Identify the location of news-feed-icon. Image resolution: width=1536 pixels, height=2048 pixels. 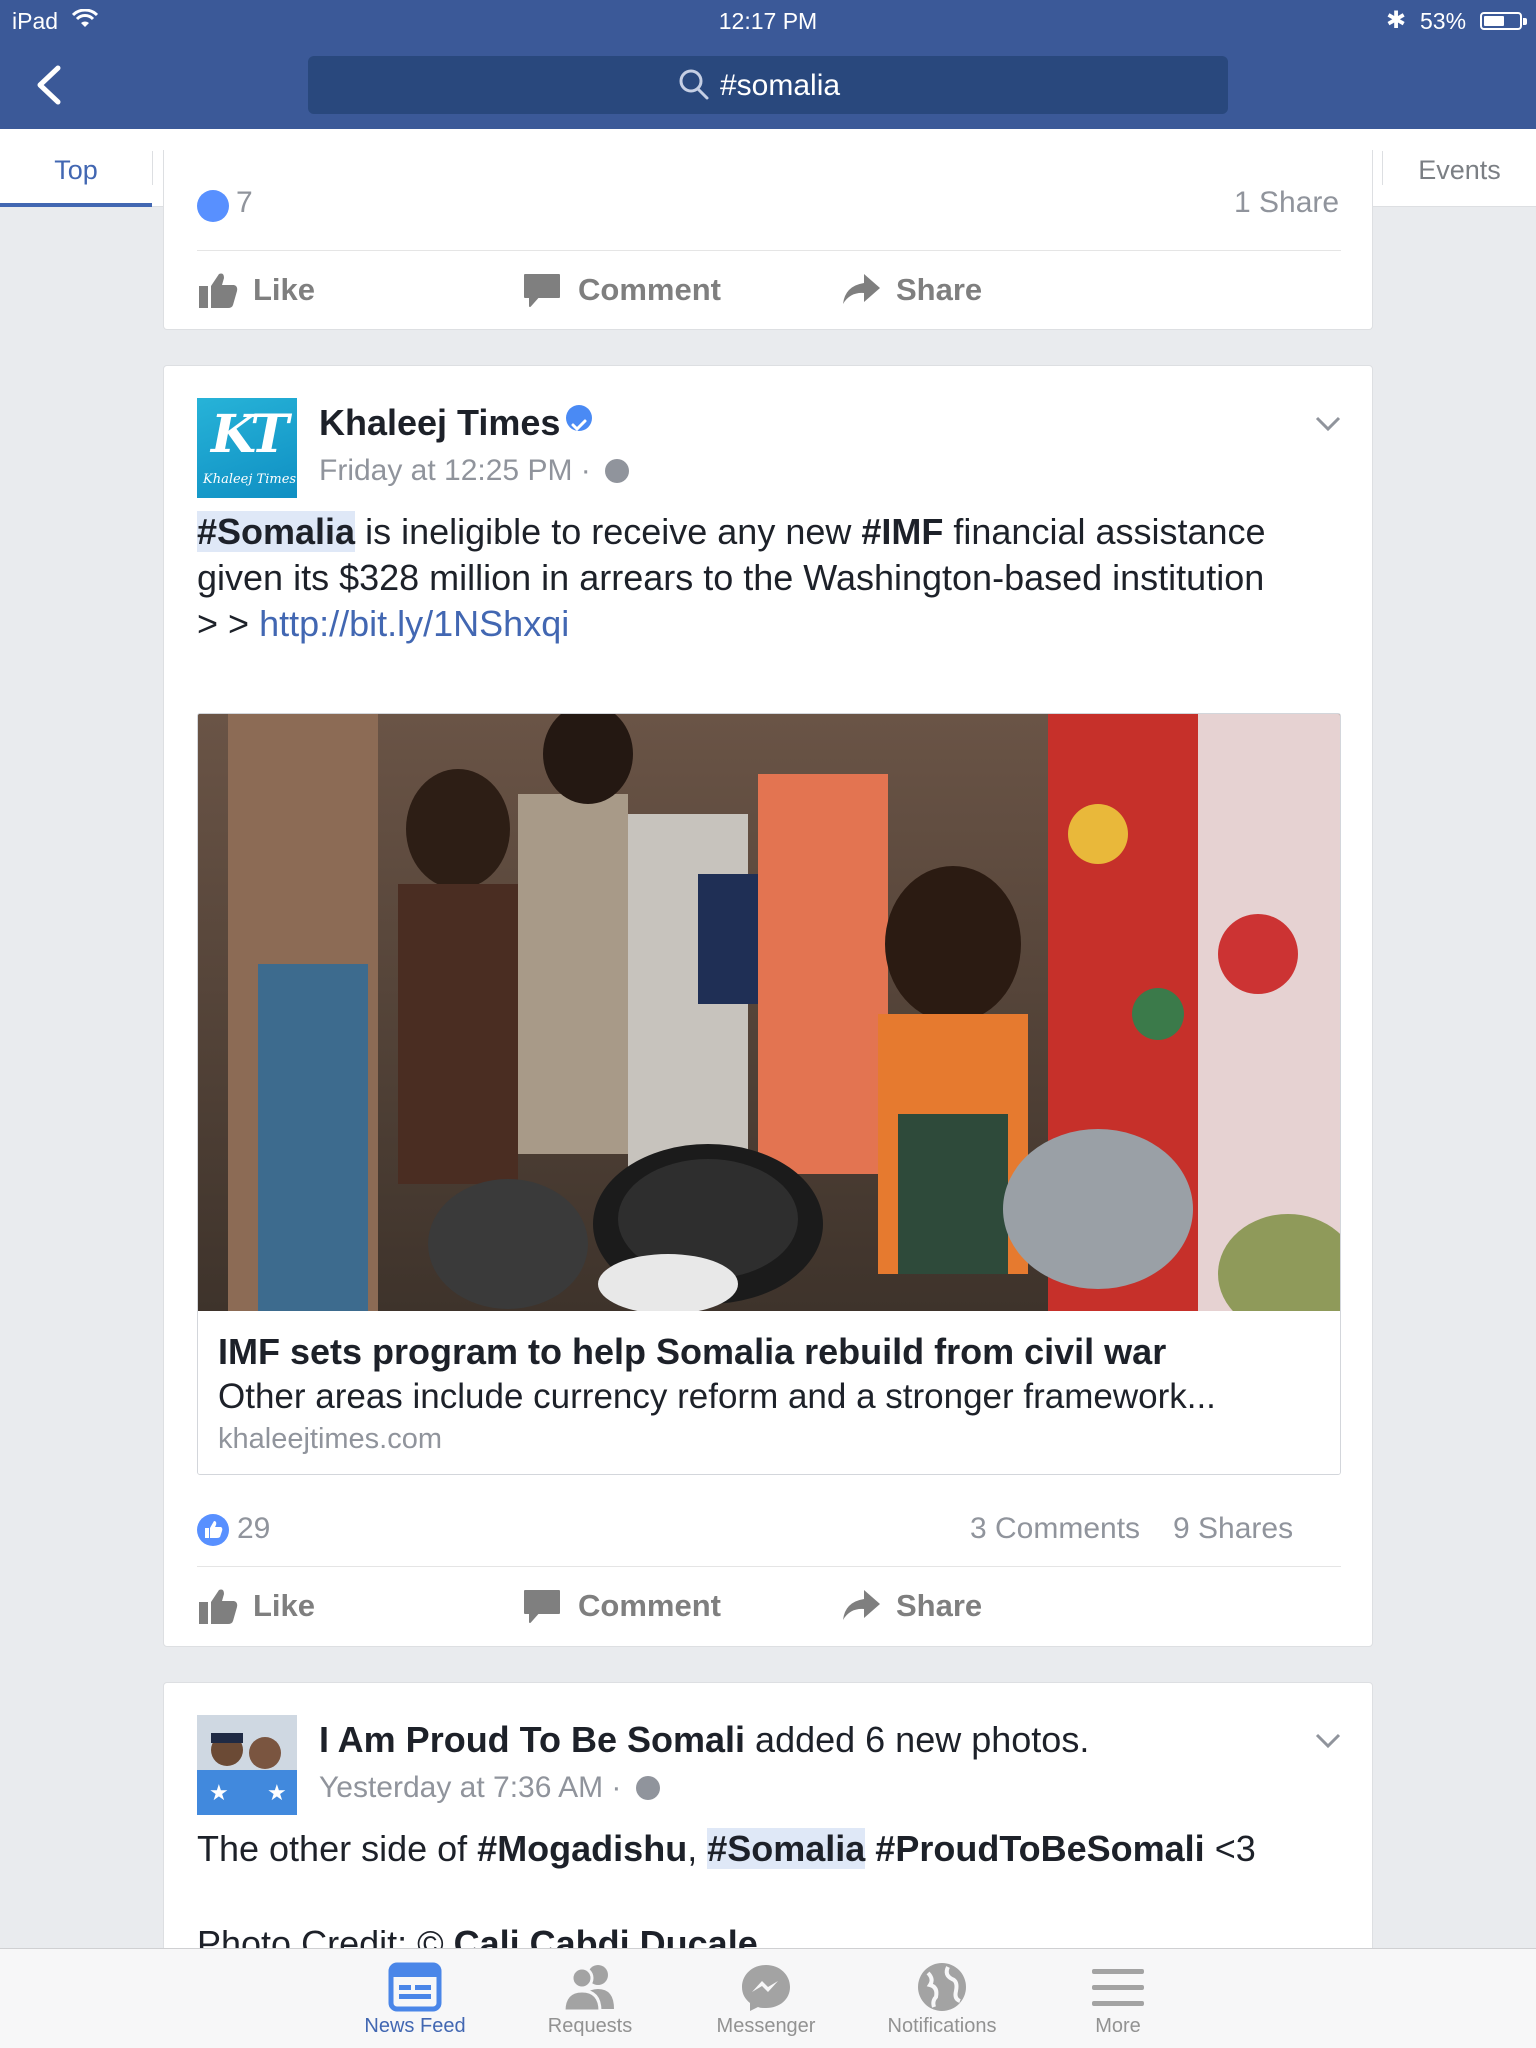
(415, 1987).